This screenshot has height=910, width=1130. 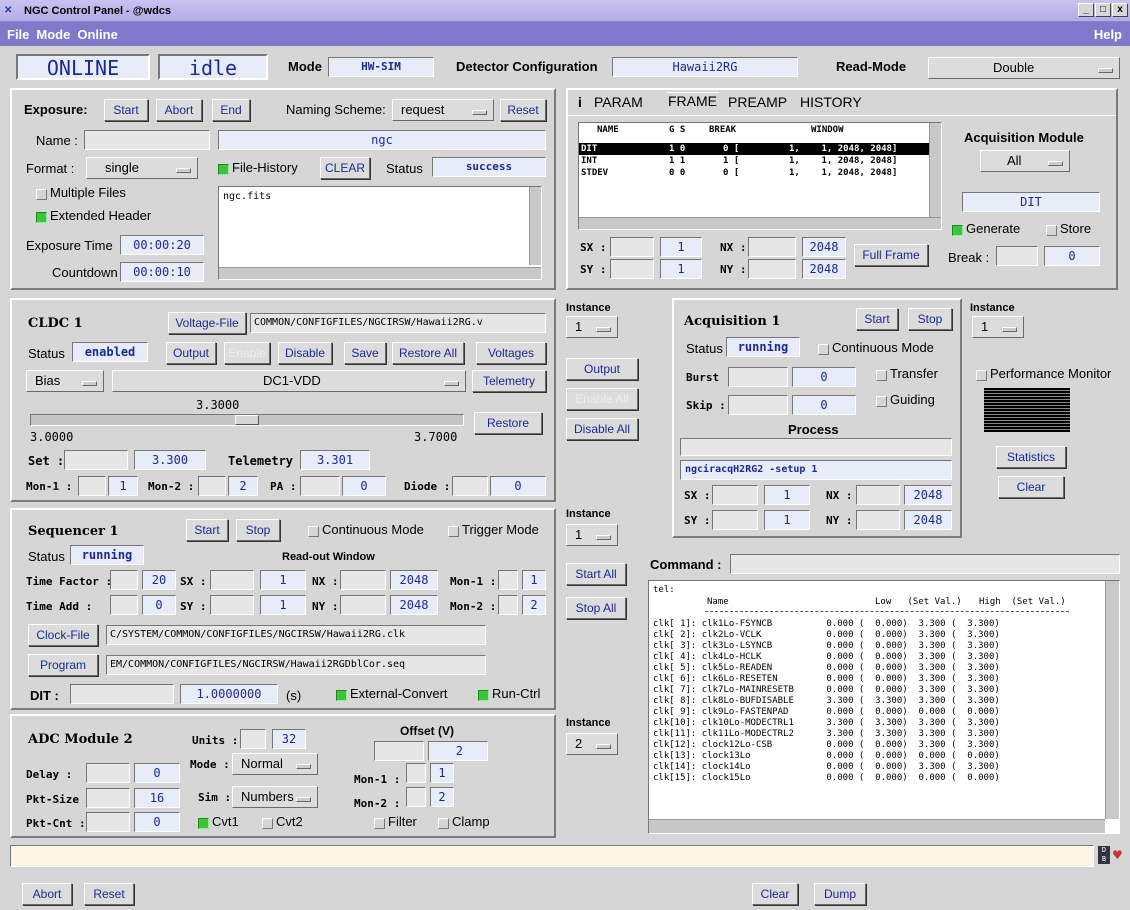 I want to click on acq-sx-input, so click(x=735, y=495).